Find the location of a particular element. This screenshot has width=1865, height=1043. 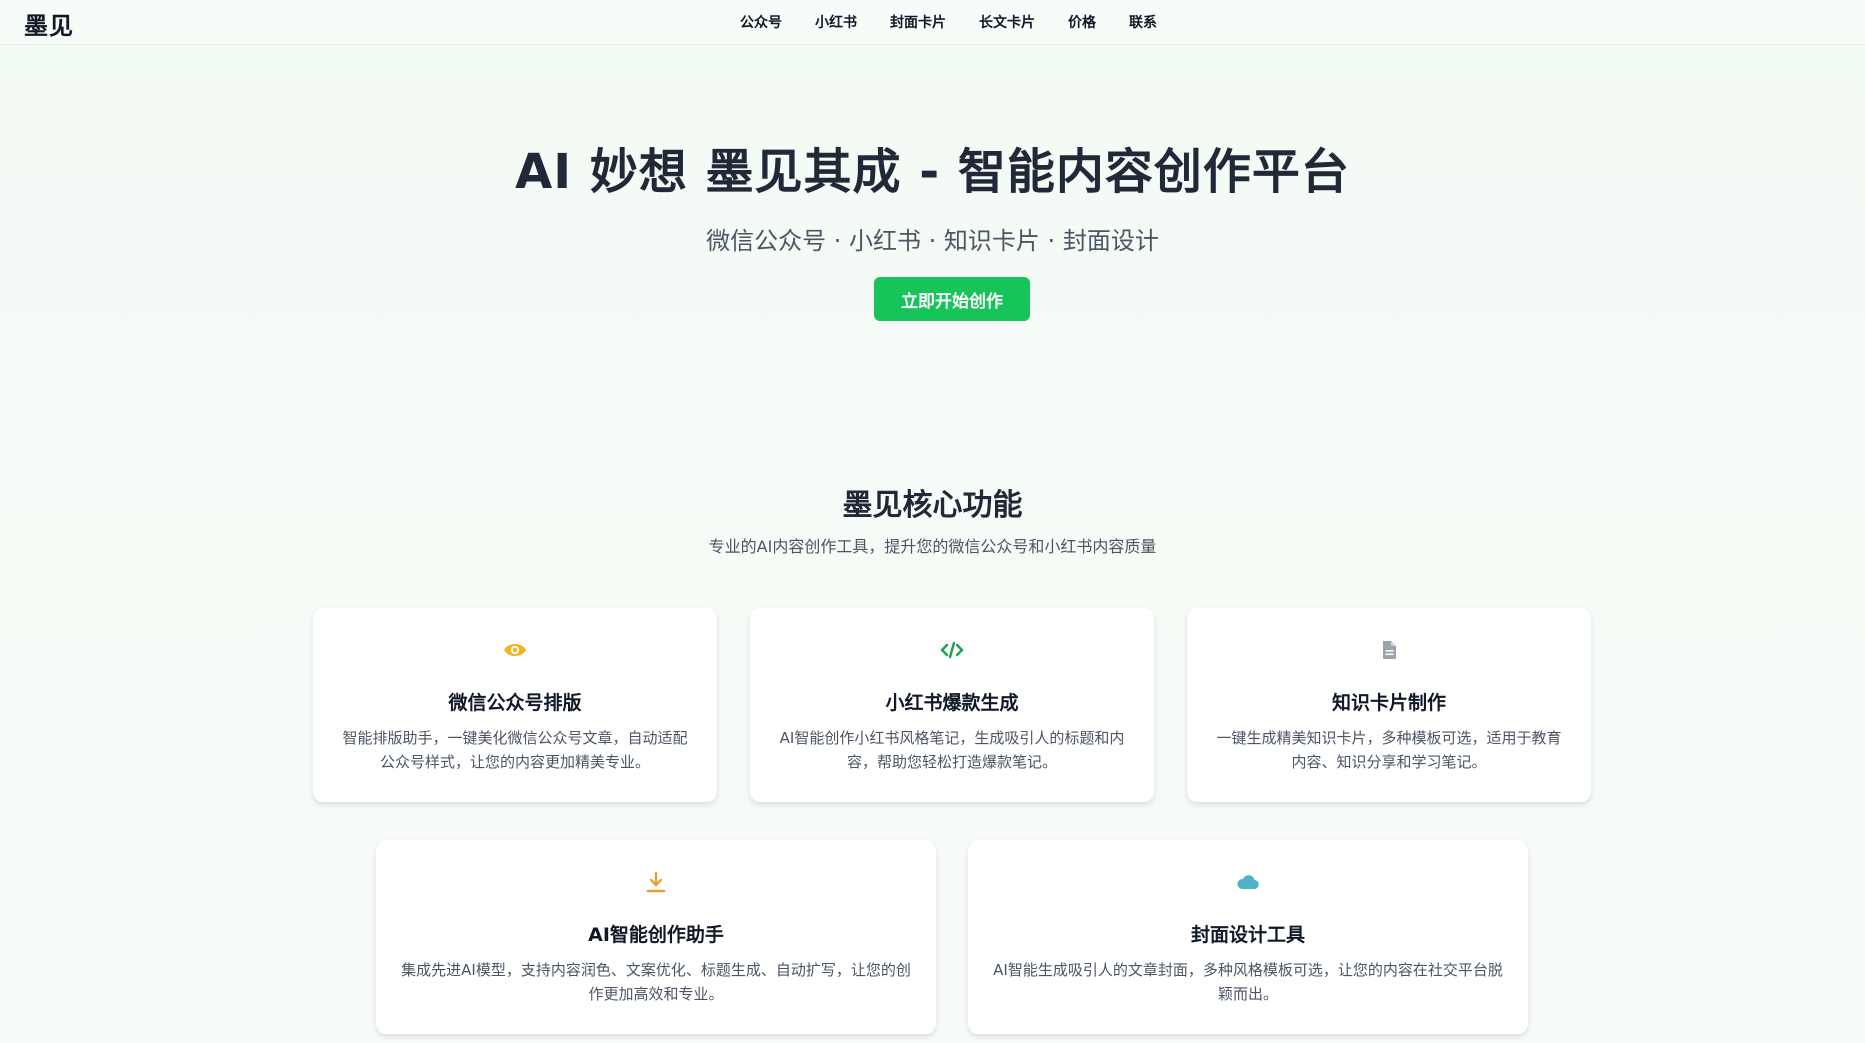

hero-title: AI 妙想 墨见其成 - 智能内容创作平台 is located at coordinates (932, 172).